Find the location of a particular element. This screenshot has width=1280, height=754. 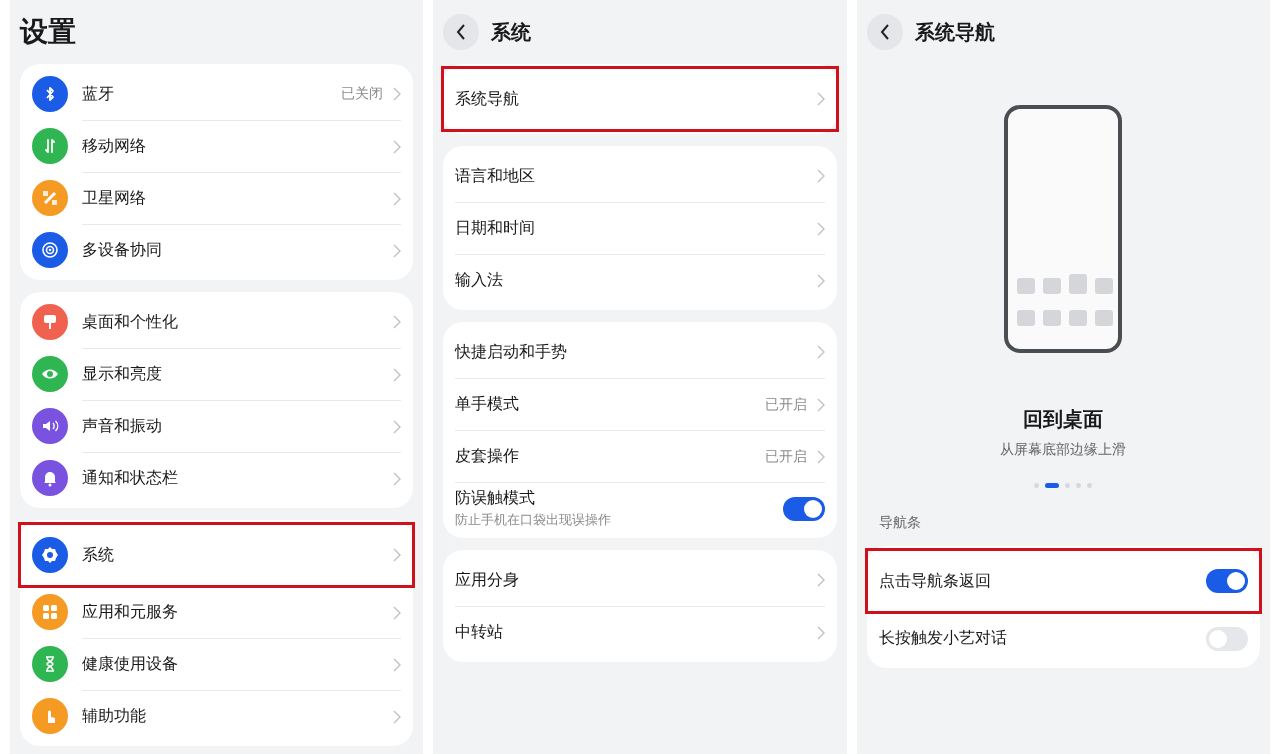

setting-label: 日期和时间 is located at coordinates (496, 228).